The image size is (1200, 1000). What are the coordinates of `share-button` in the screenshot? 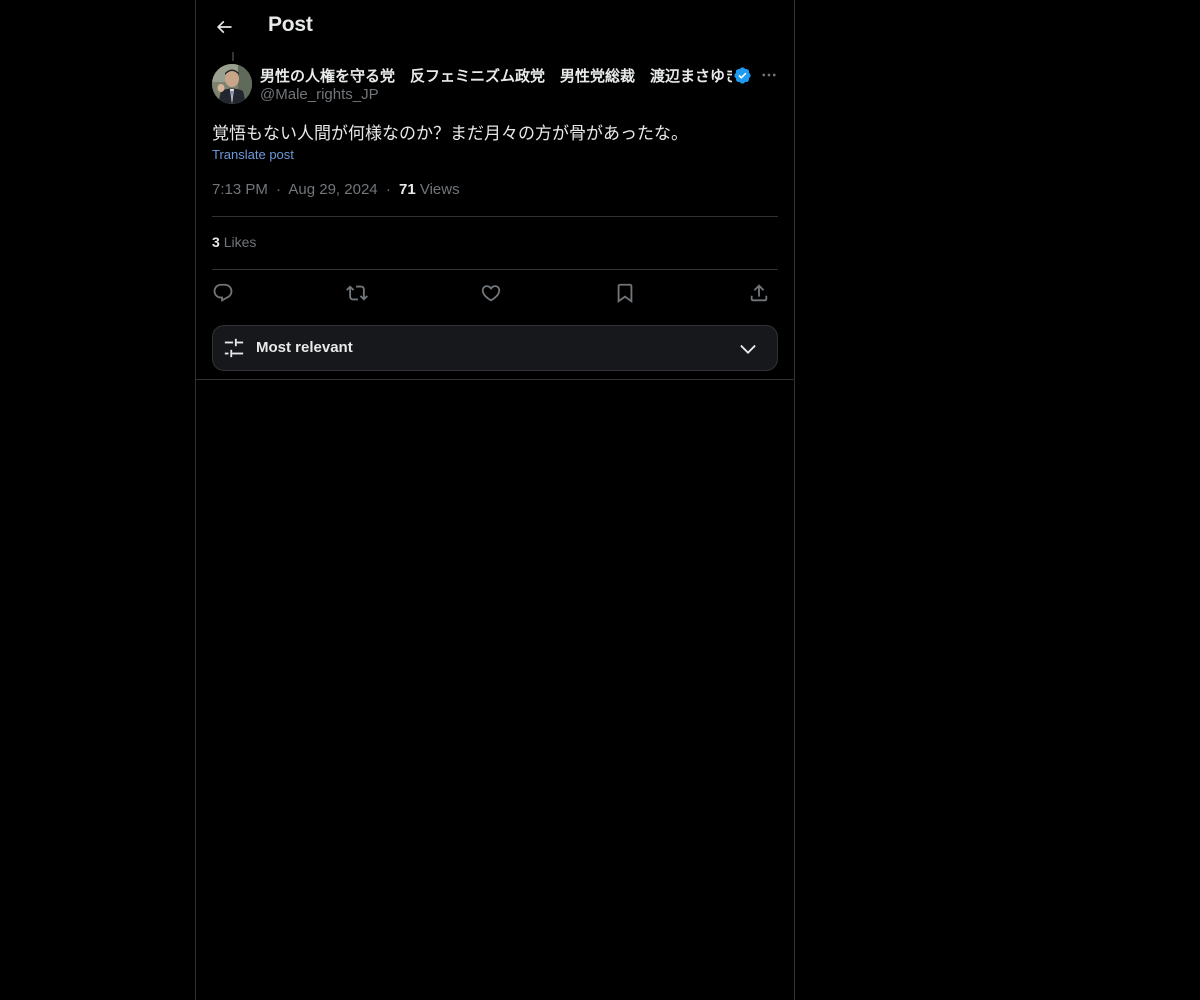 It's located at (759, 293).